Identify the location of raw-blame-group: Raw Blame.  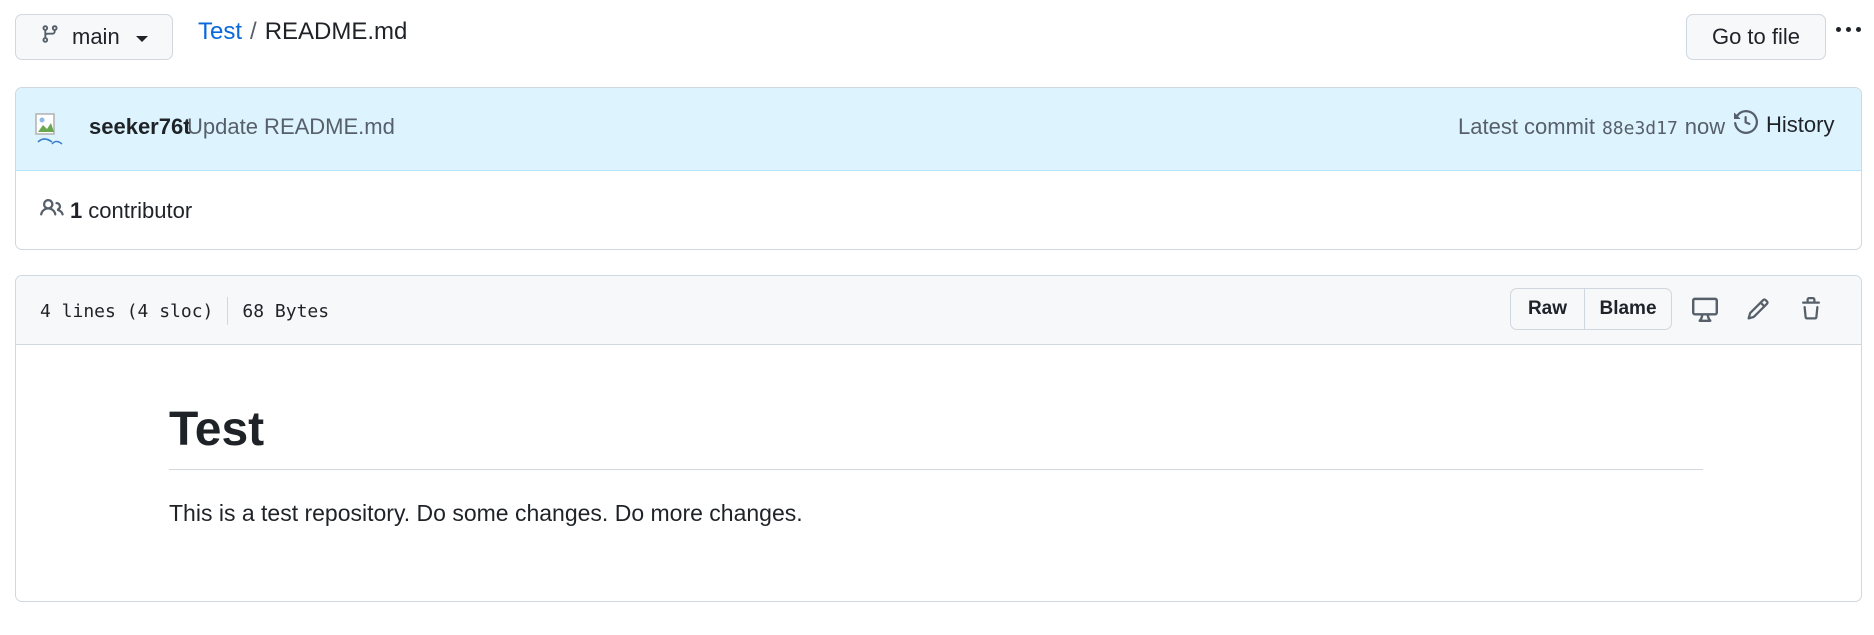
(1591, 309).